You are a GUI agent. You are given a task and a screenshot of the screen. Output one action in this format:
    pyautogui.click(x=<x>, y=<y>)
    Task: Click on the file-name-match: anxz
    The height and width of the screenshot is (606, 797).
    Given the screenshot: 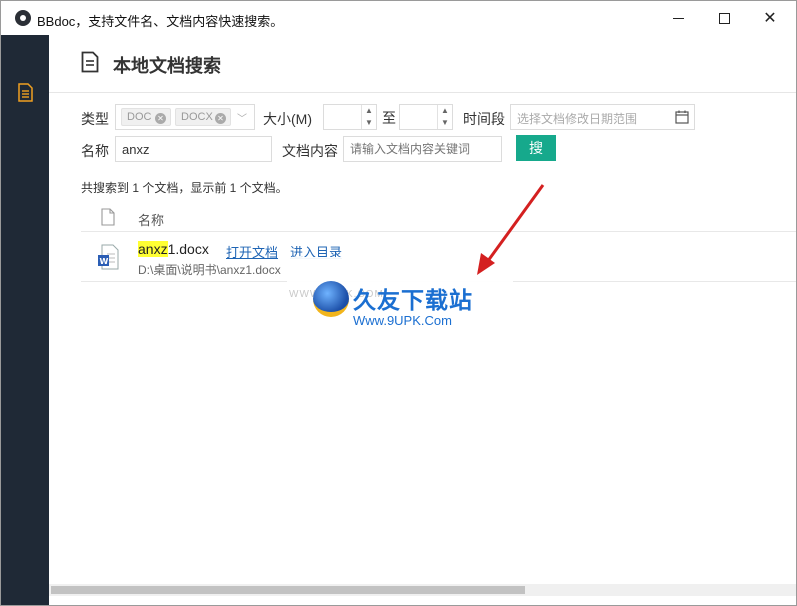 What is the action you would take?
    pyautogui.click(x=153, y=249)
    